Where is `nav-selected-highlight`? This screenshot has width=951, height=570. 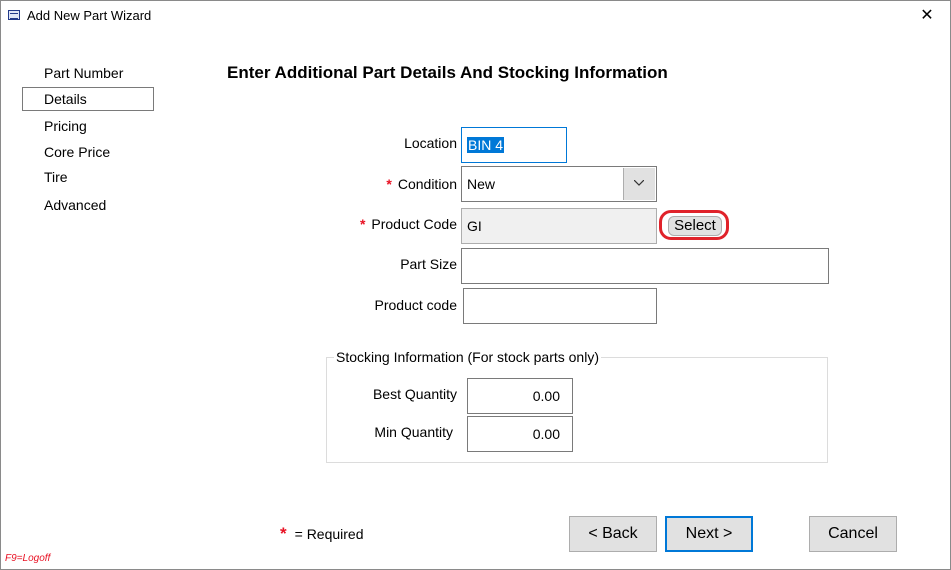
nav-selected-highlight is located at coordinates (88, 99).